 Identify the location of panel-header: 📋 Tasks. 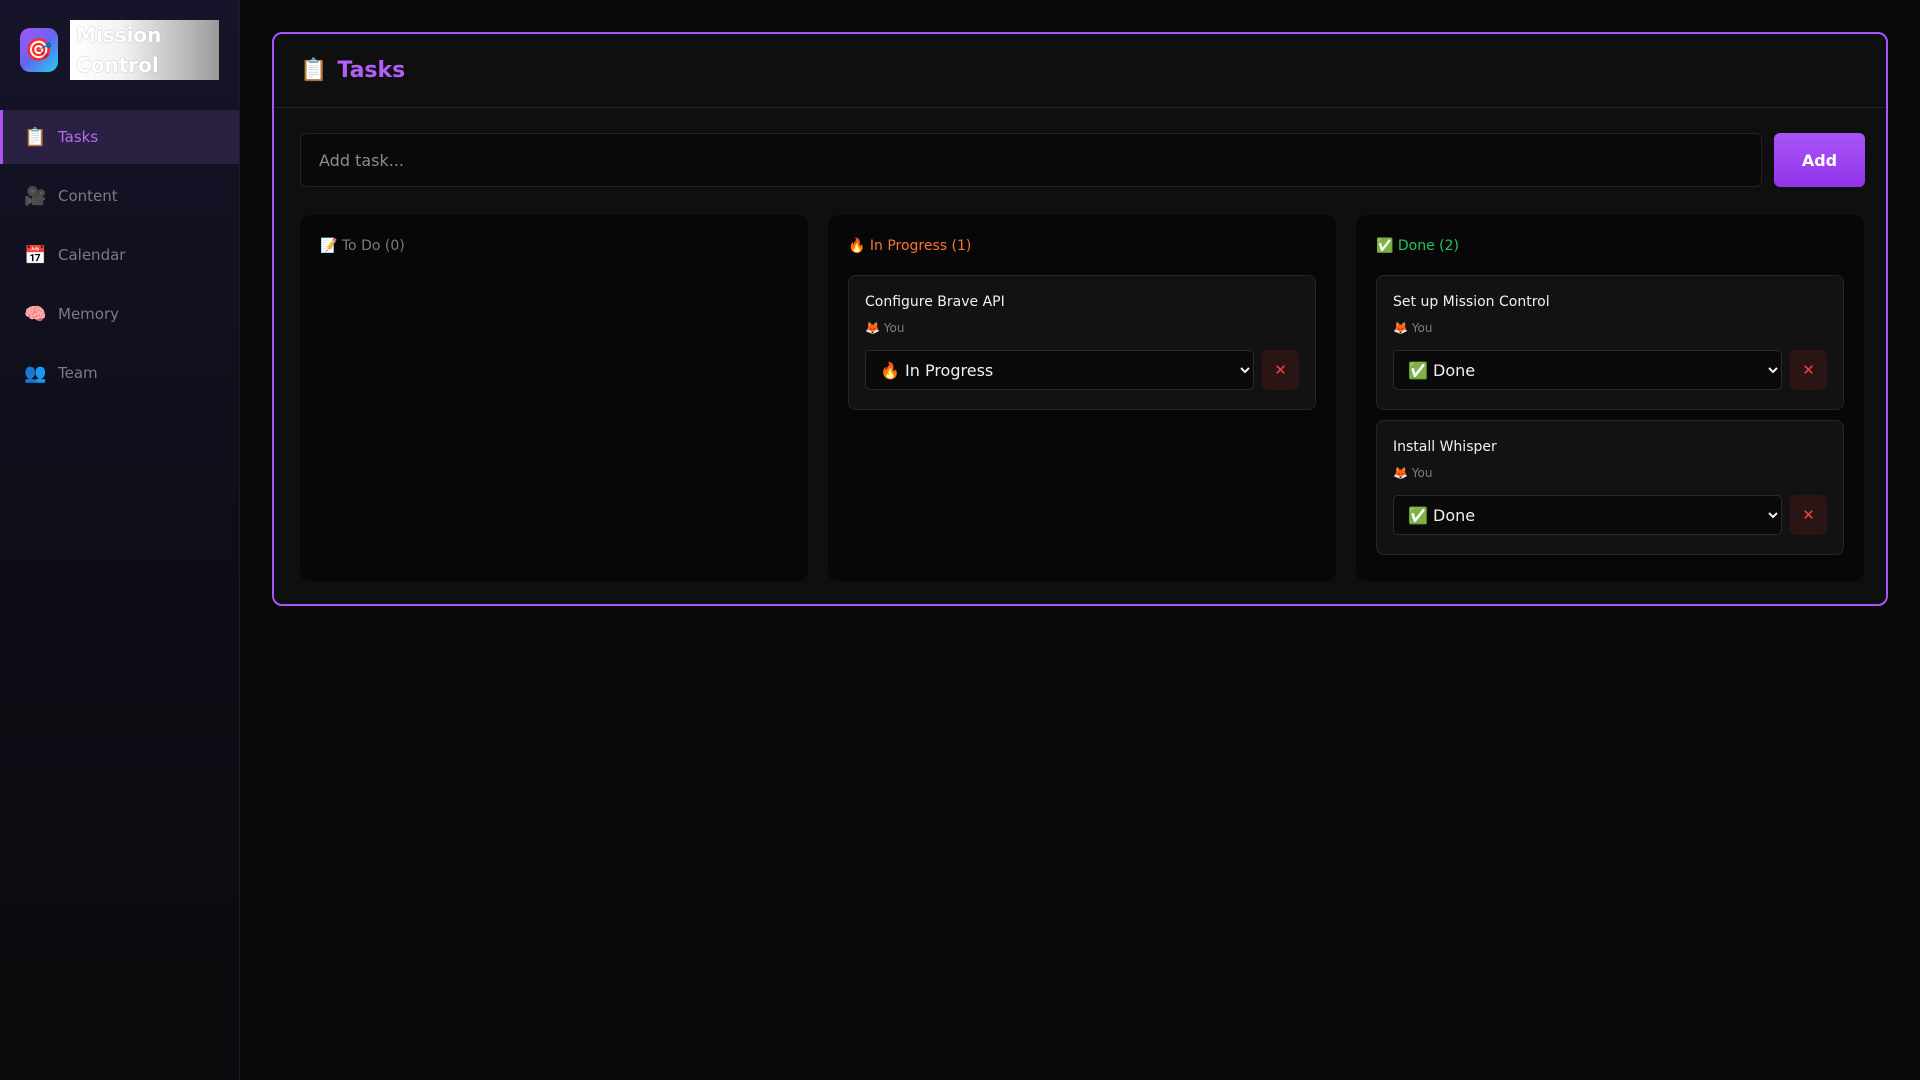
(1080, 71).